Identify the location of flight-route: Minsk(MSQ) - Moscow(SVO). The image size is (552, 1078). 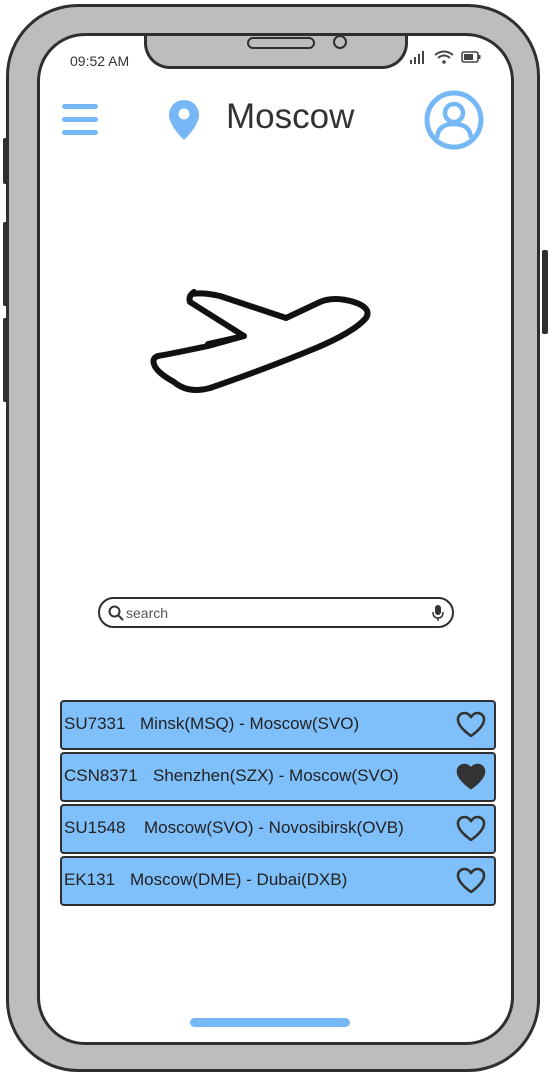
(250, 723).